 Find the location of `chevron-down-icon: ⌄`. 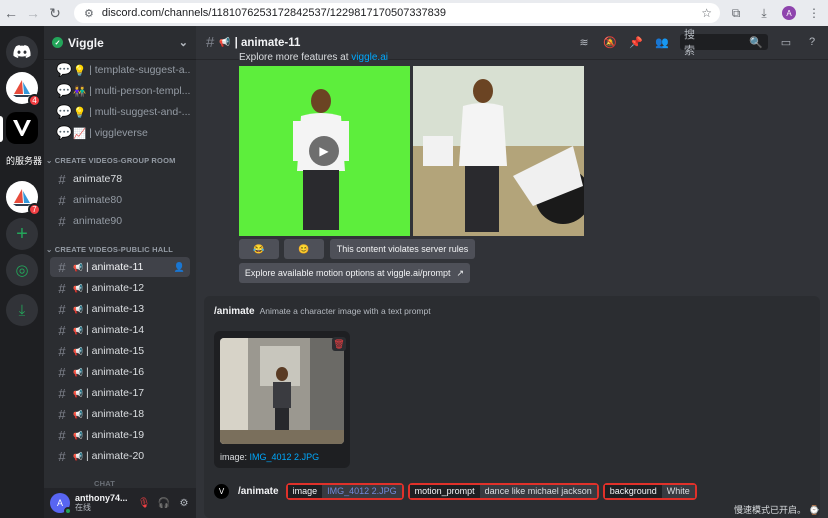

chevron-down-icon: ⌄ is located at coordinates (183, 43).